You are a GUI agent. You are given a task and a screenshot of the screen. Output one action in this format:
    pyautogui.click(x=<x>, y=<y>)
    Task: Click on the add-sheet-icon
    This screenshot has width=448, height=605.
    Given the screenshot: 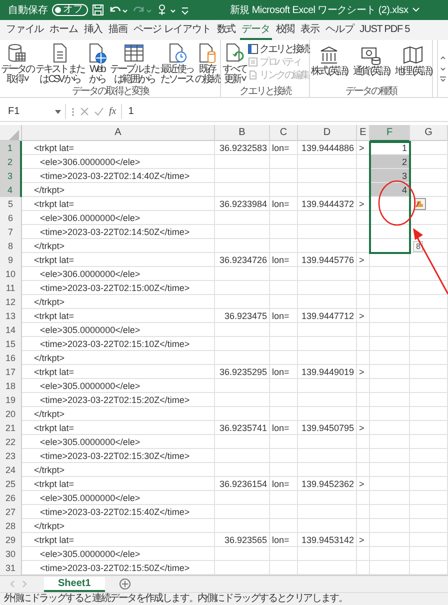 What is the action you would take?
    pyautogui.click(x=124, y=584)
    